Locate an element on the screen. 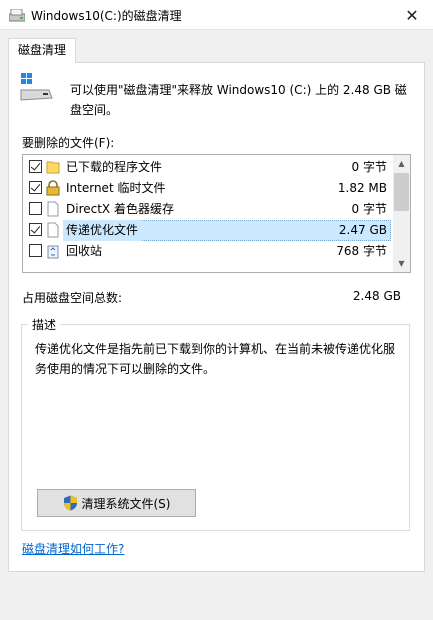 The height and width of the screenshot is (620, 433). uac-shield-icon is located at coordinates (70, 503).